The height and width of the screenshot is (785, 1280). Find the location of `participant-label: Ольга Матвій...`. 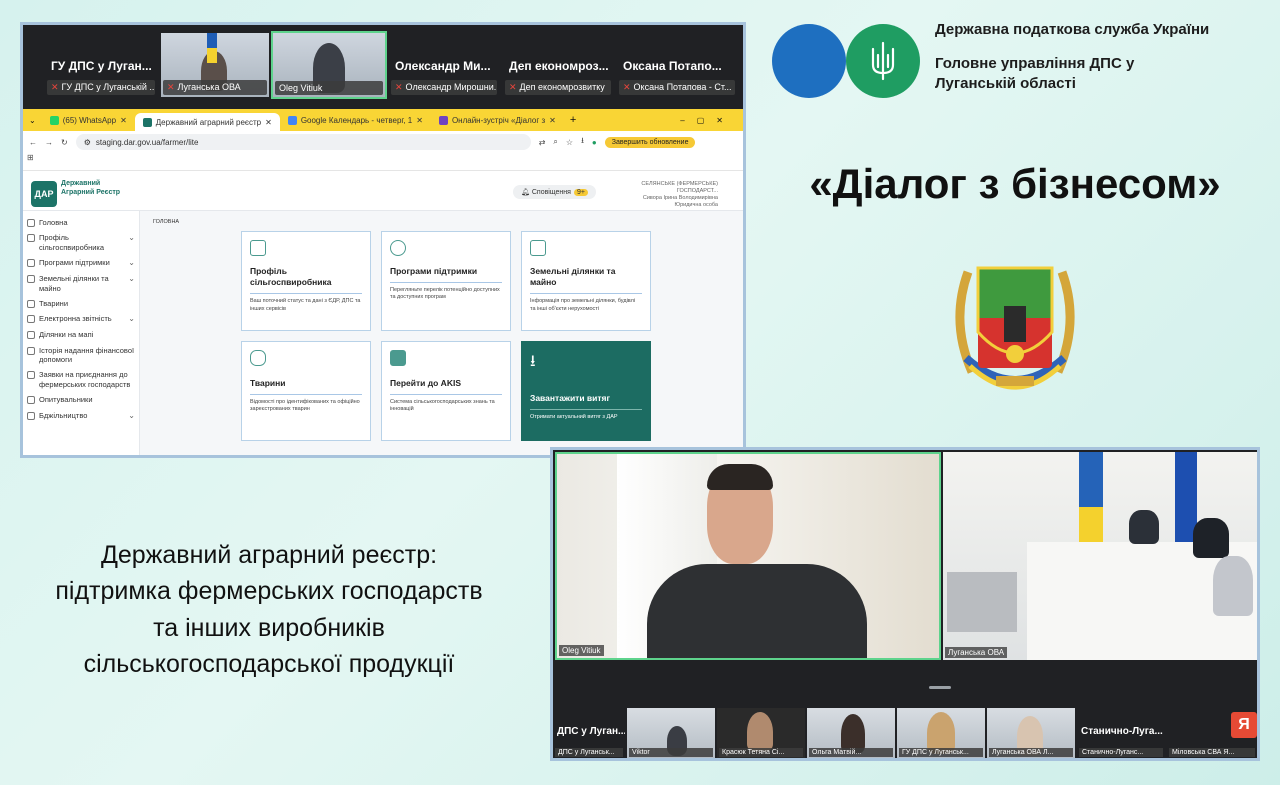

participant-label: Ольга Матвій... is located at coordinates (851, 752).